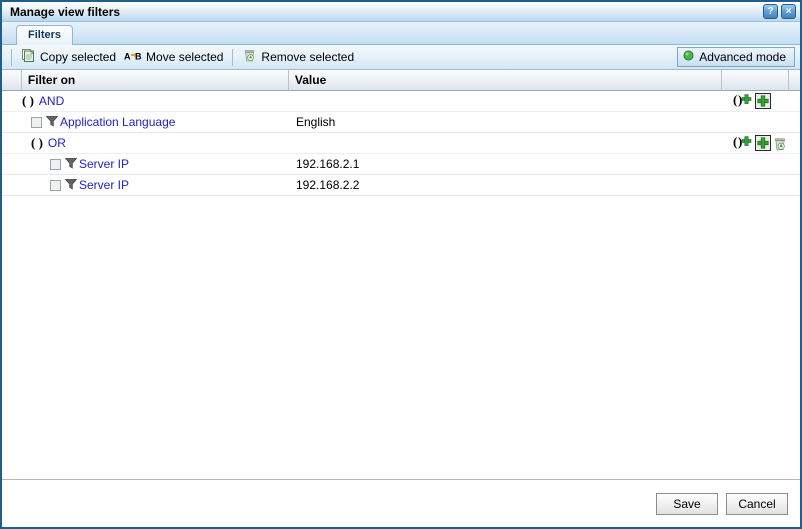 This screenshot has width=802, height=529. What do you see at coordinates (328, 185) in the screenshot?
I see `row-value: 192.168.2.2` at bounding box center [328, 185].